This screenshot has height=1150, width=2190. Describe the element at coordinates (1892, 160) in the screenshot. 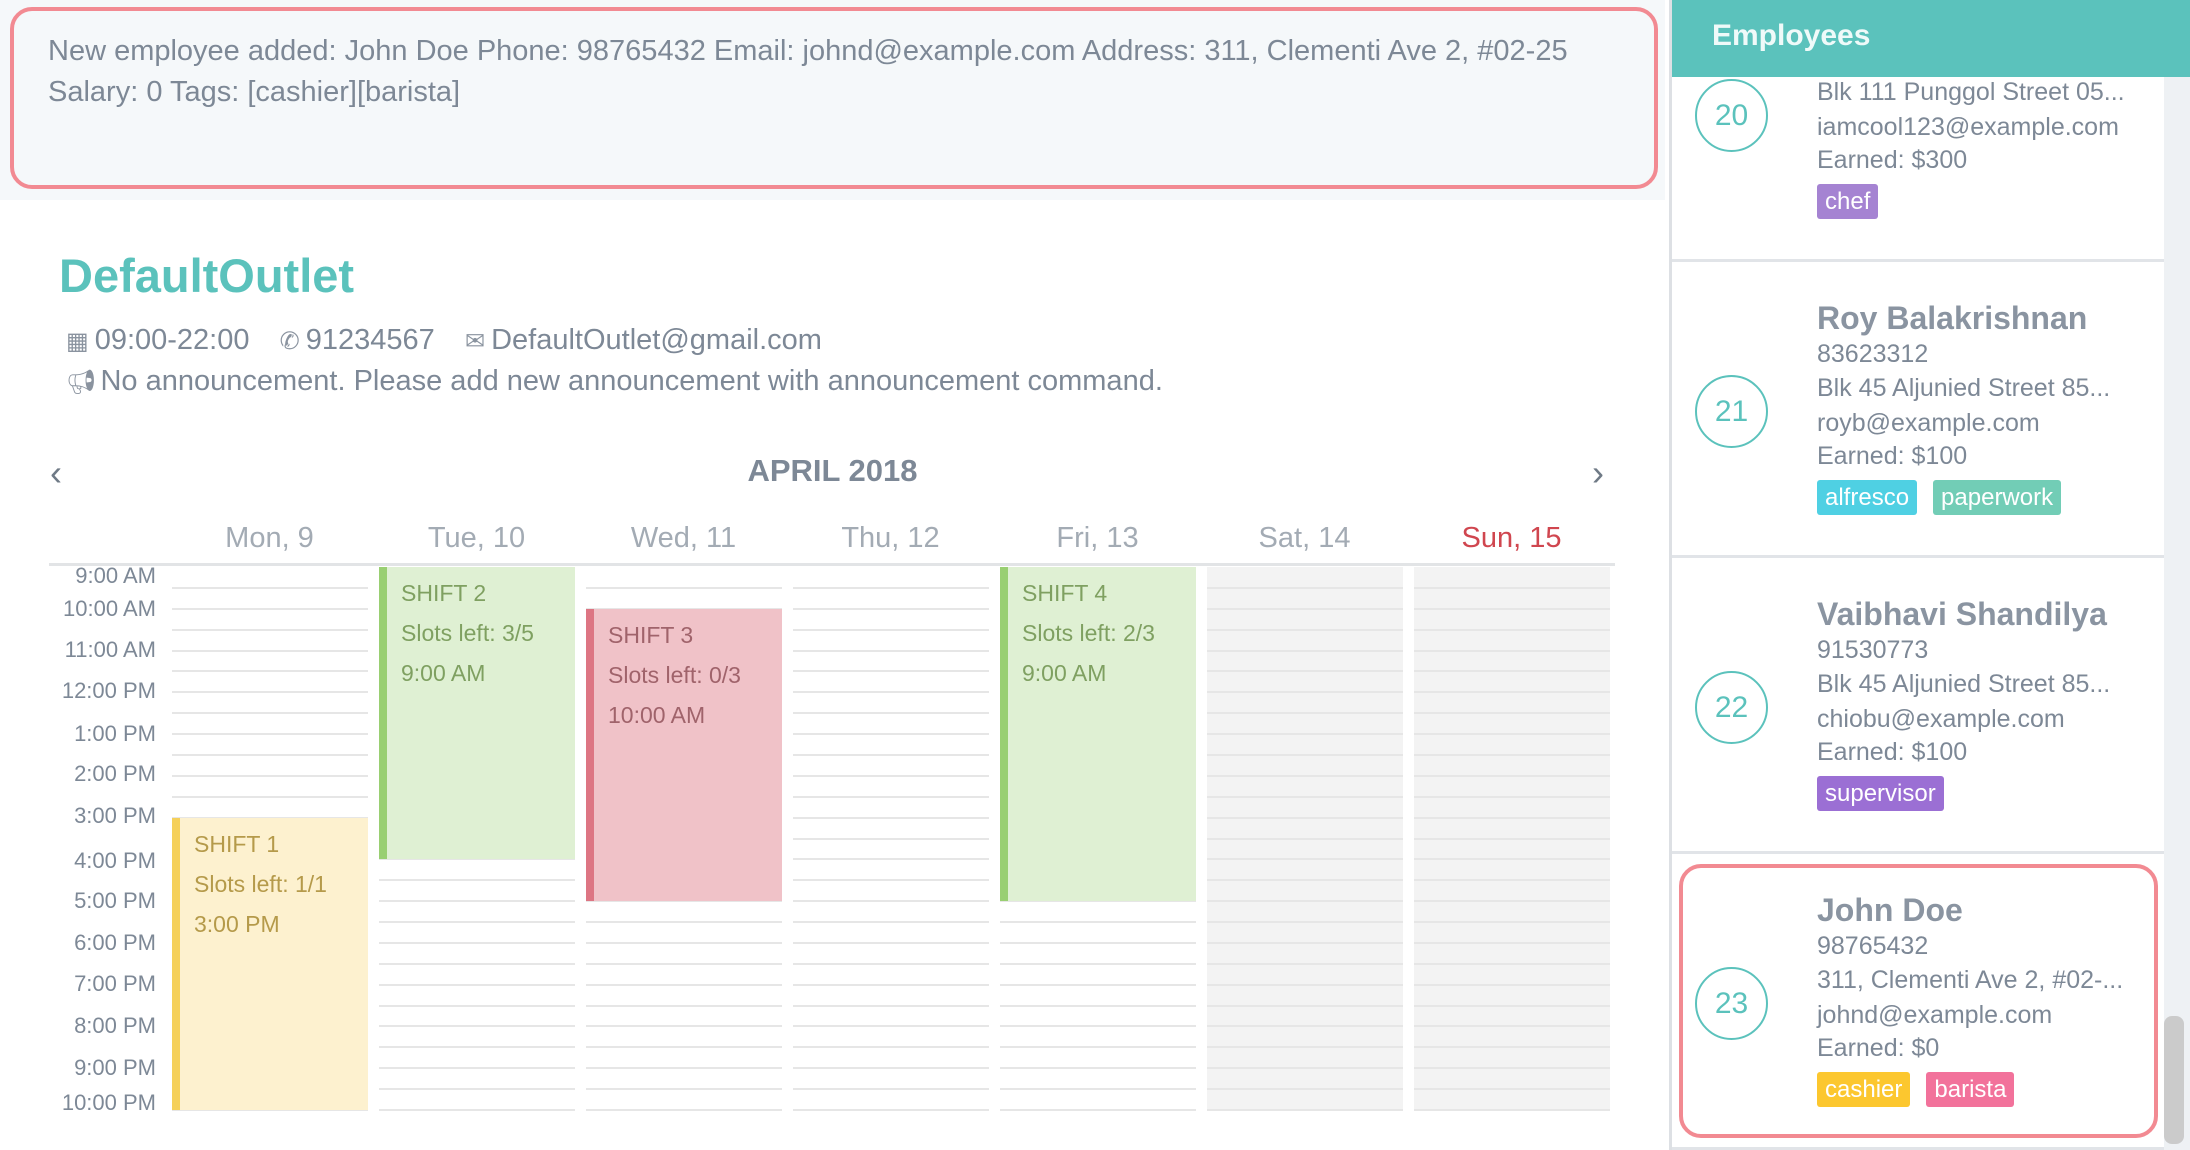

I see `employee-earned: Earned: $300` at that location.